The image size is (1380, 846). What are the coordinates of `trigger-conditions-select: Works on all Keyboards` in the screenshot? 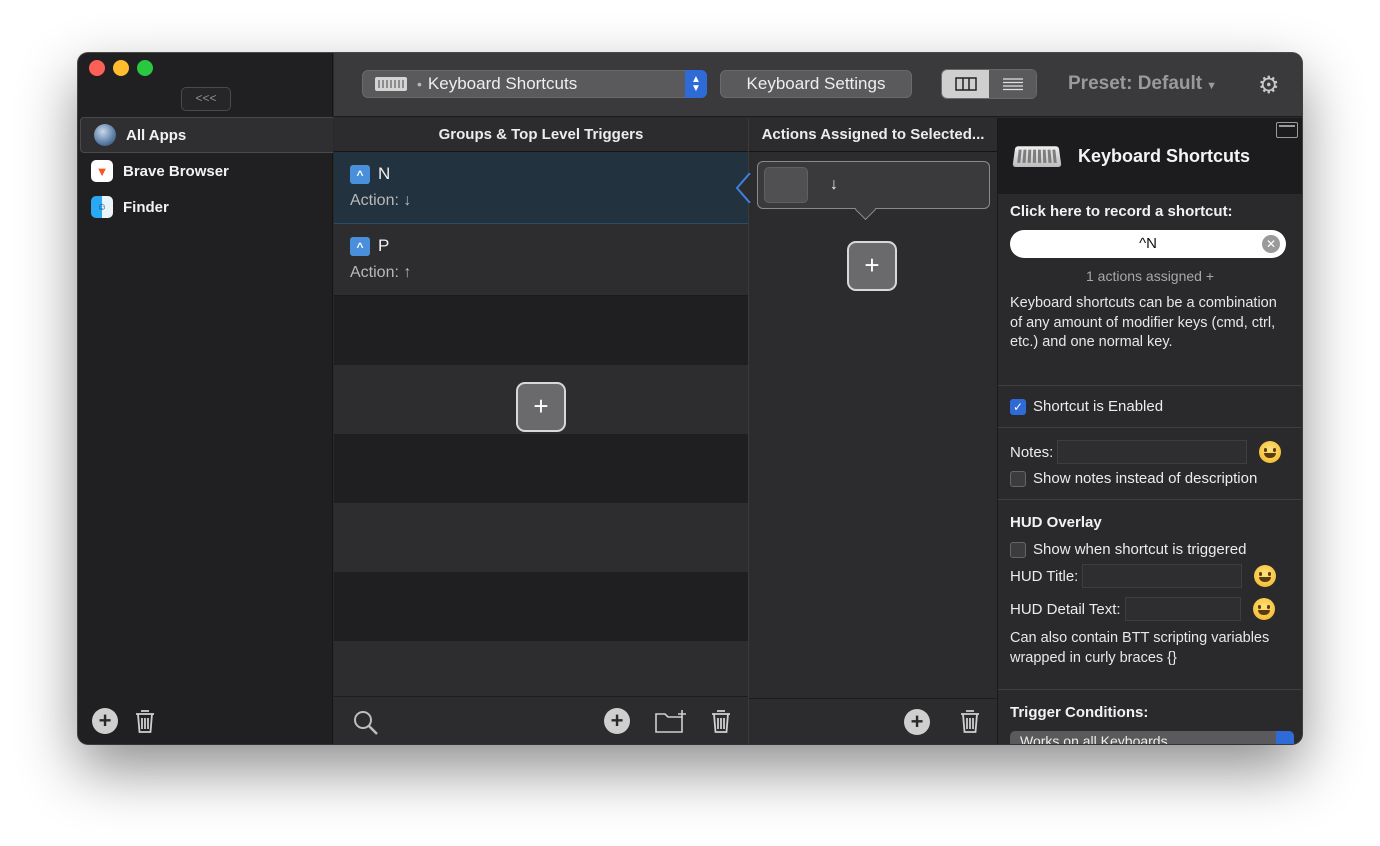 It's located at (1152, 737).